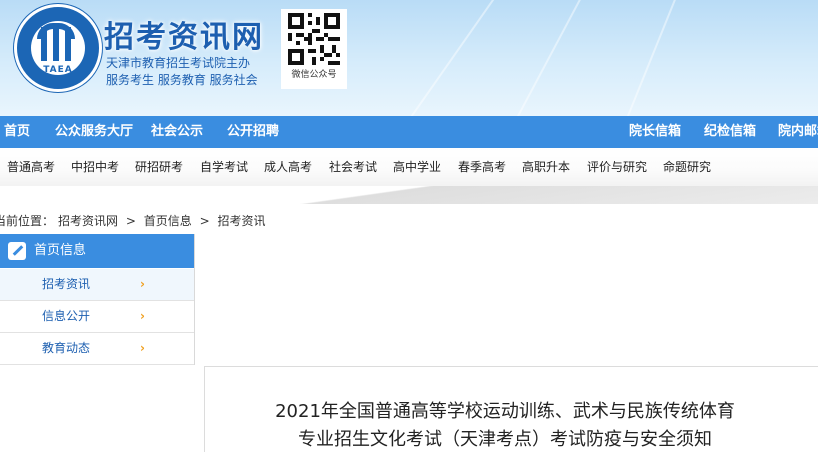 This screenshot has width=818, height=452. Describe the element at coordinates (66, 316) in the screenshot. I see `sidebar-item-label: 信息公开` at that location.